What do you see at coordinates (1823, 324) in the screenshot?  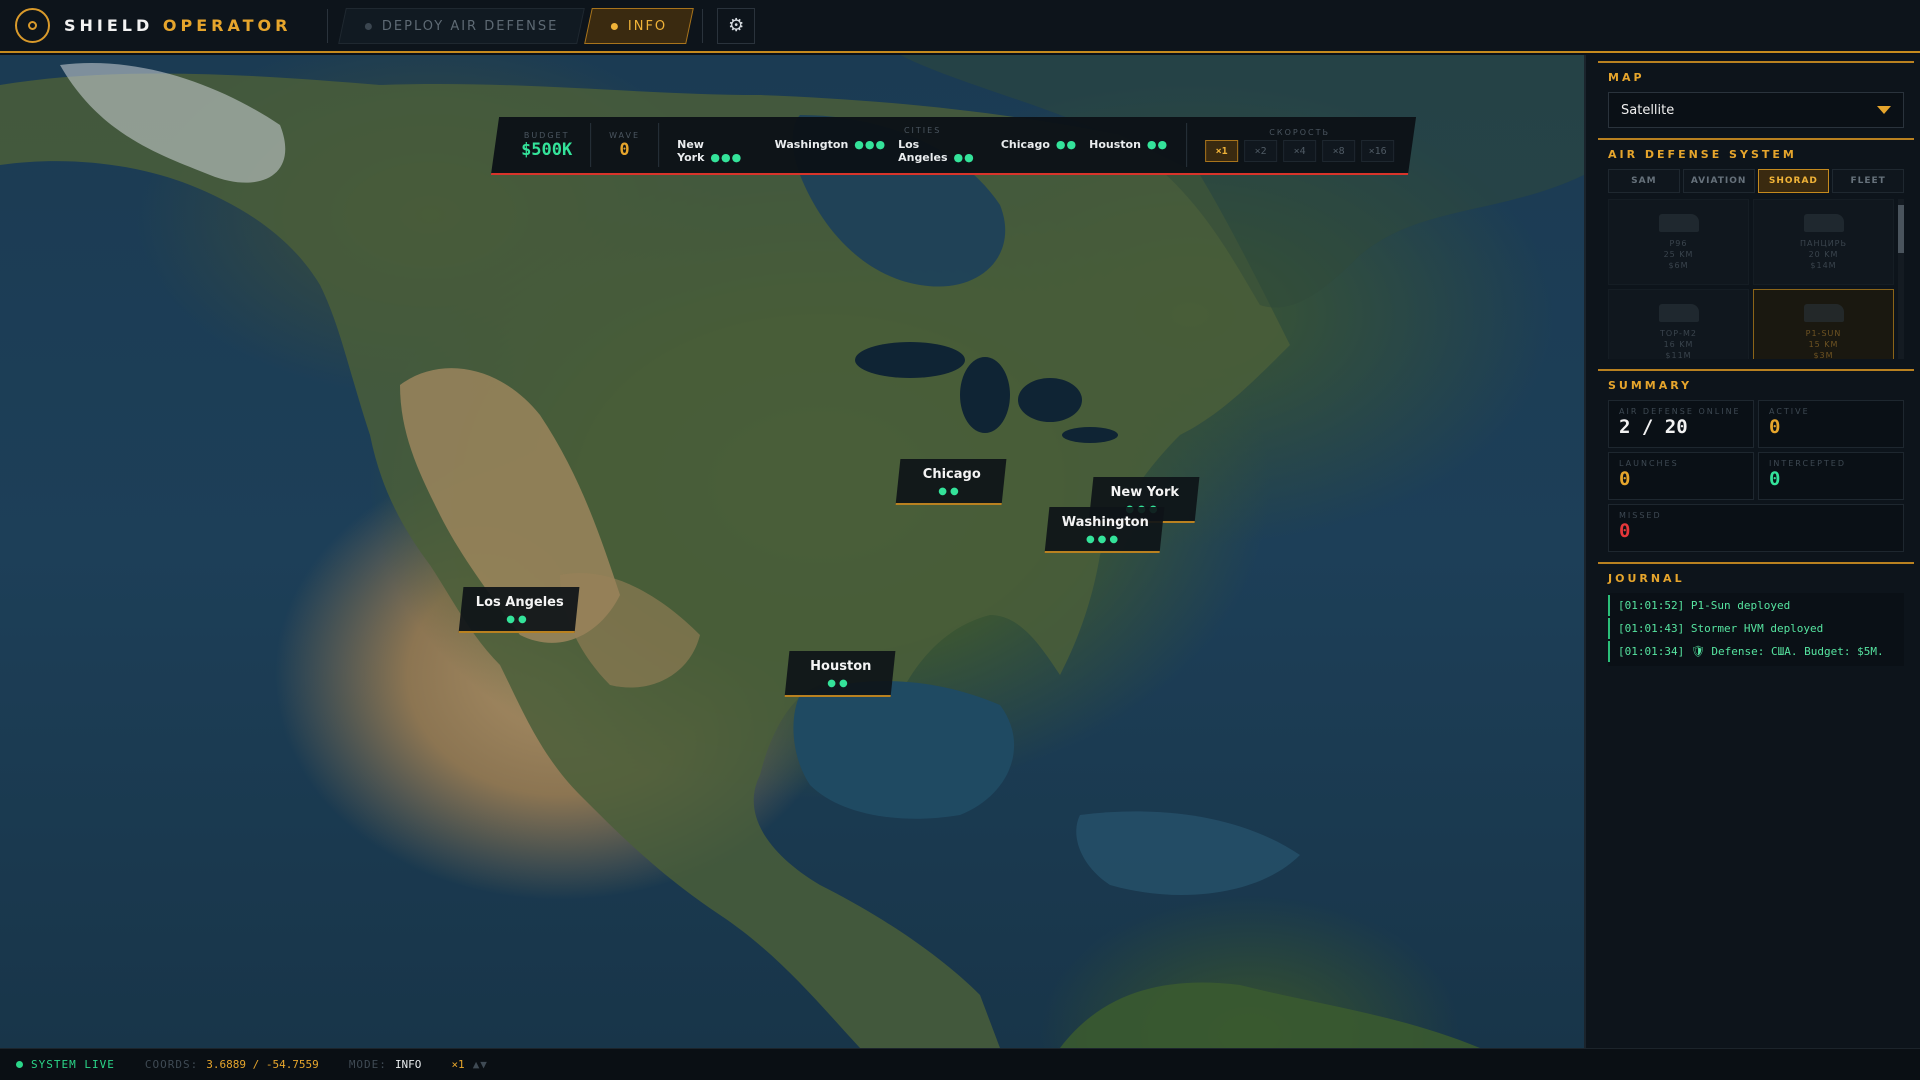 I see `unit-card-selected: P1-SUN 15 KM $3M` at bounding box center [1823, 324].